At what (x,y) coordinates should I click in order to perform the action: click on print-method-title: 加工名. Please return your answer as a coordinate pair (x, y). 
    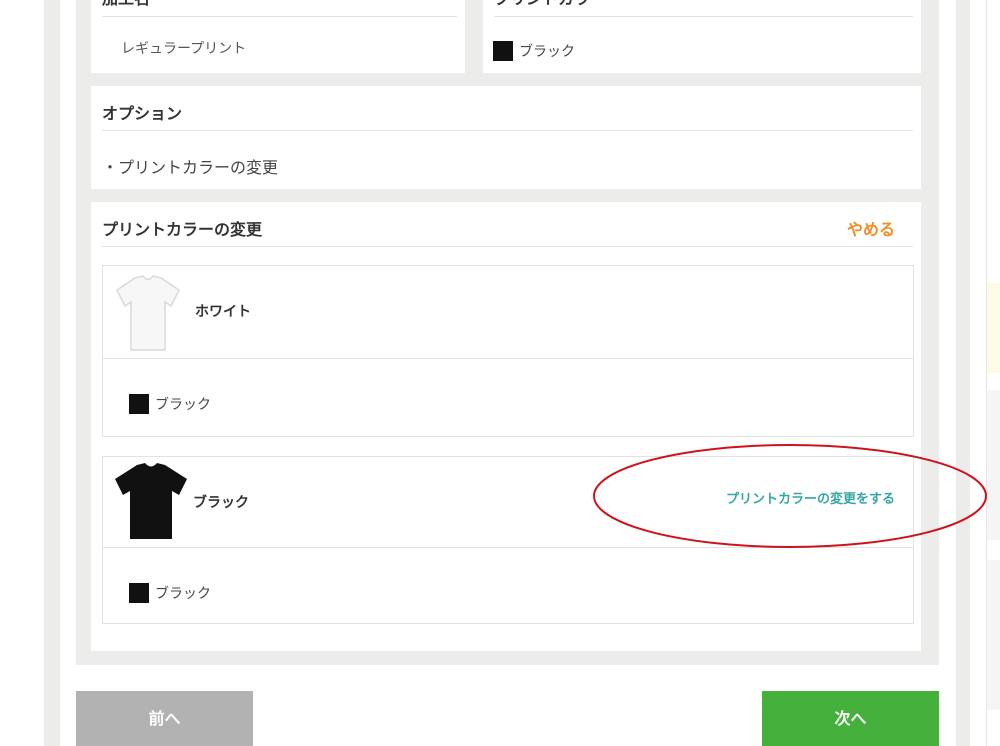
    Looking at the image, I should click on (126, 4).